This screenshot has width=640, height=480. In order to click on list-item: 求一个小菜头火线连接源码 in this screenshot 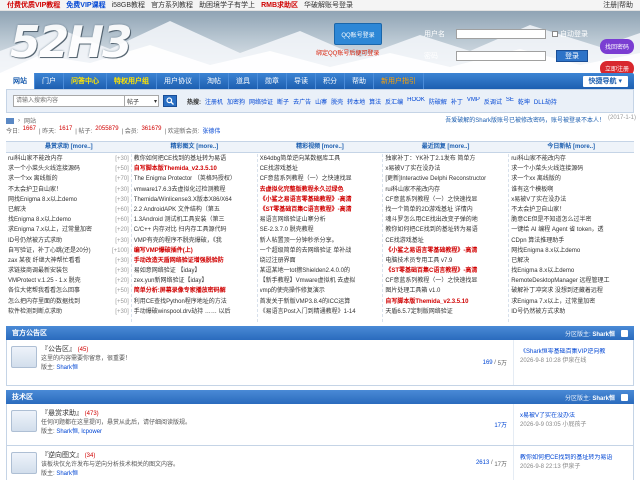, I will do `click(571, 169)`.